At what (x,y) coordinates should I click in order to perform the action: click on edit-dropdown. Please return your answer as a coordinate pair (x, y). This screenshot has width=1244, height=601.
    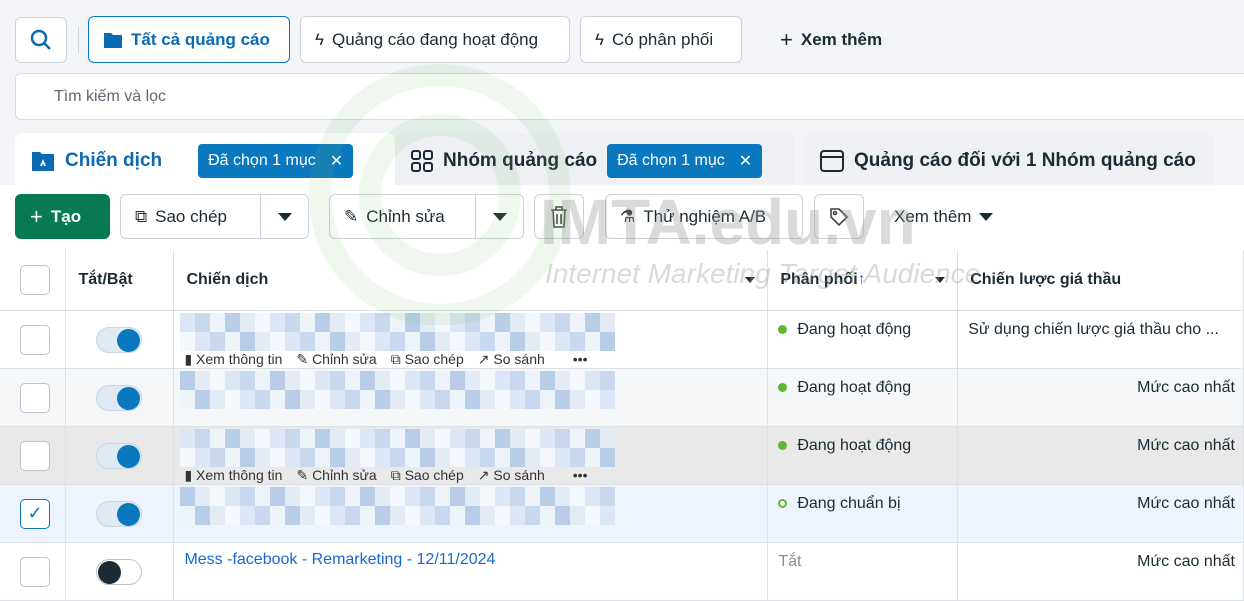
    Looking at the image, I should click on (499, 216).